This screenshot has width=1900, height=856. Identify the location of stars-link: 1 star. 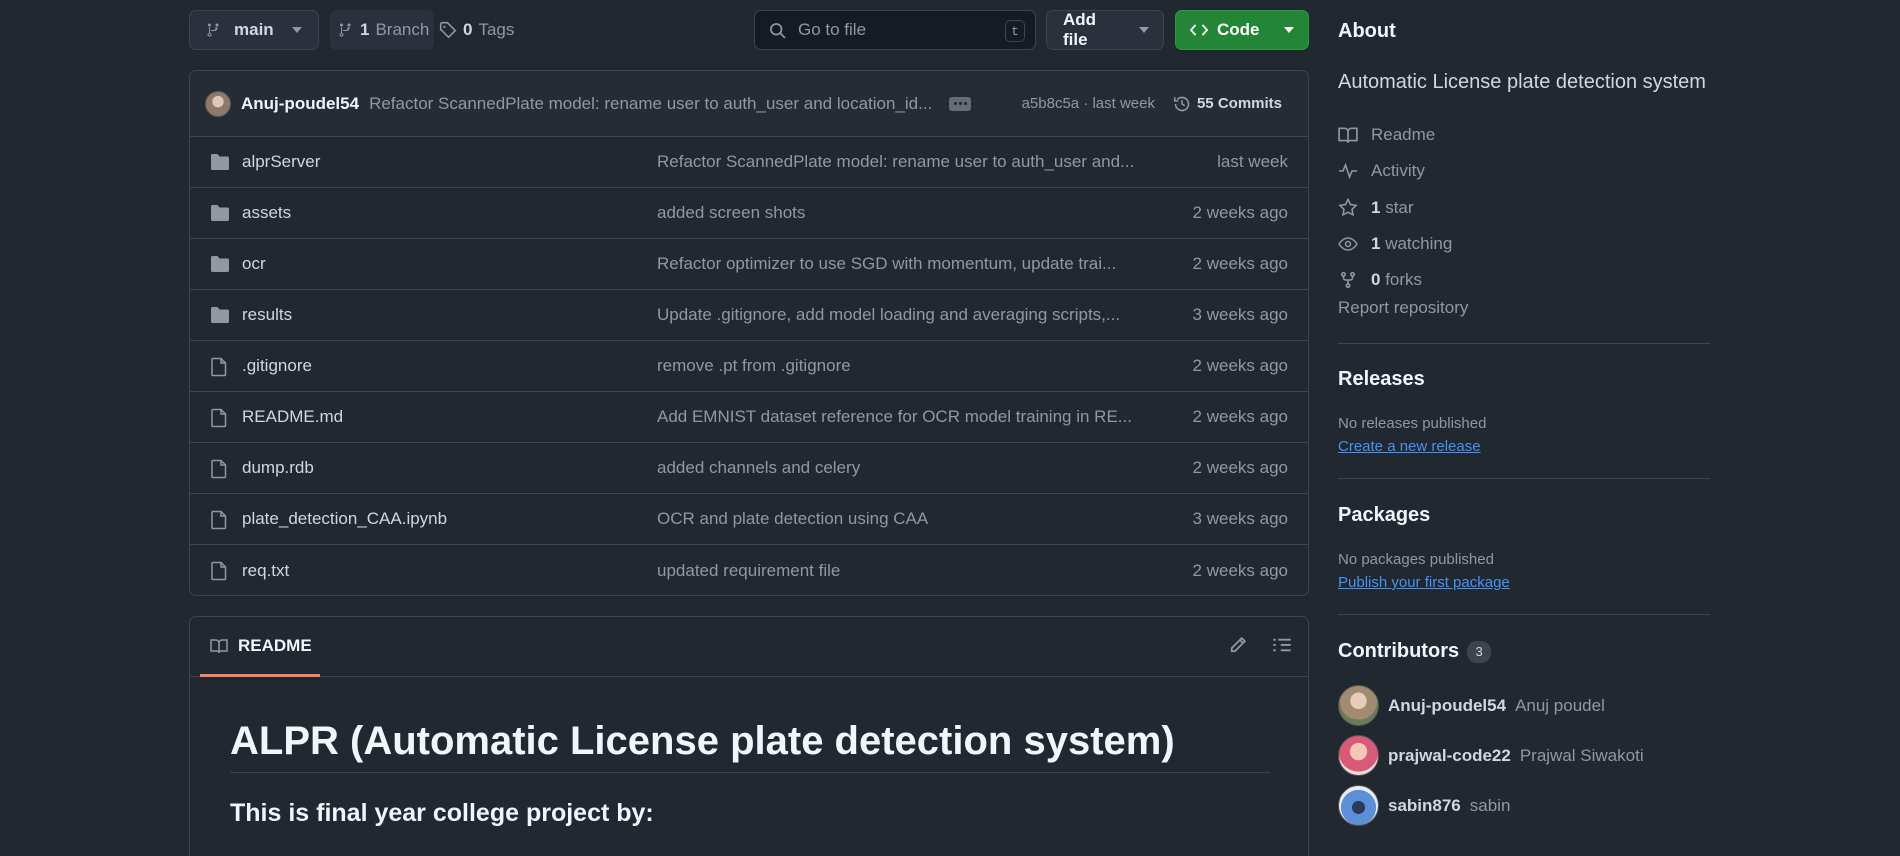
(1395, 208).